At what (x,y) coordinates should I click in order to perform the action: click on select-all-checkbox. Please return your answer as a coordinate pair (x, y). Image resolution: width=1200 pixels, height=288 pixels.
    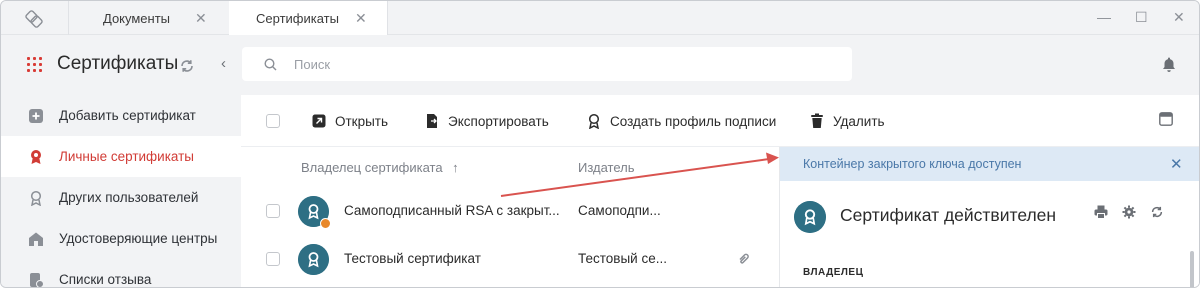
    Looking at the image, I should click on (273, 121).